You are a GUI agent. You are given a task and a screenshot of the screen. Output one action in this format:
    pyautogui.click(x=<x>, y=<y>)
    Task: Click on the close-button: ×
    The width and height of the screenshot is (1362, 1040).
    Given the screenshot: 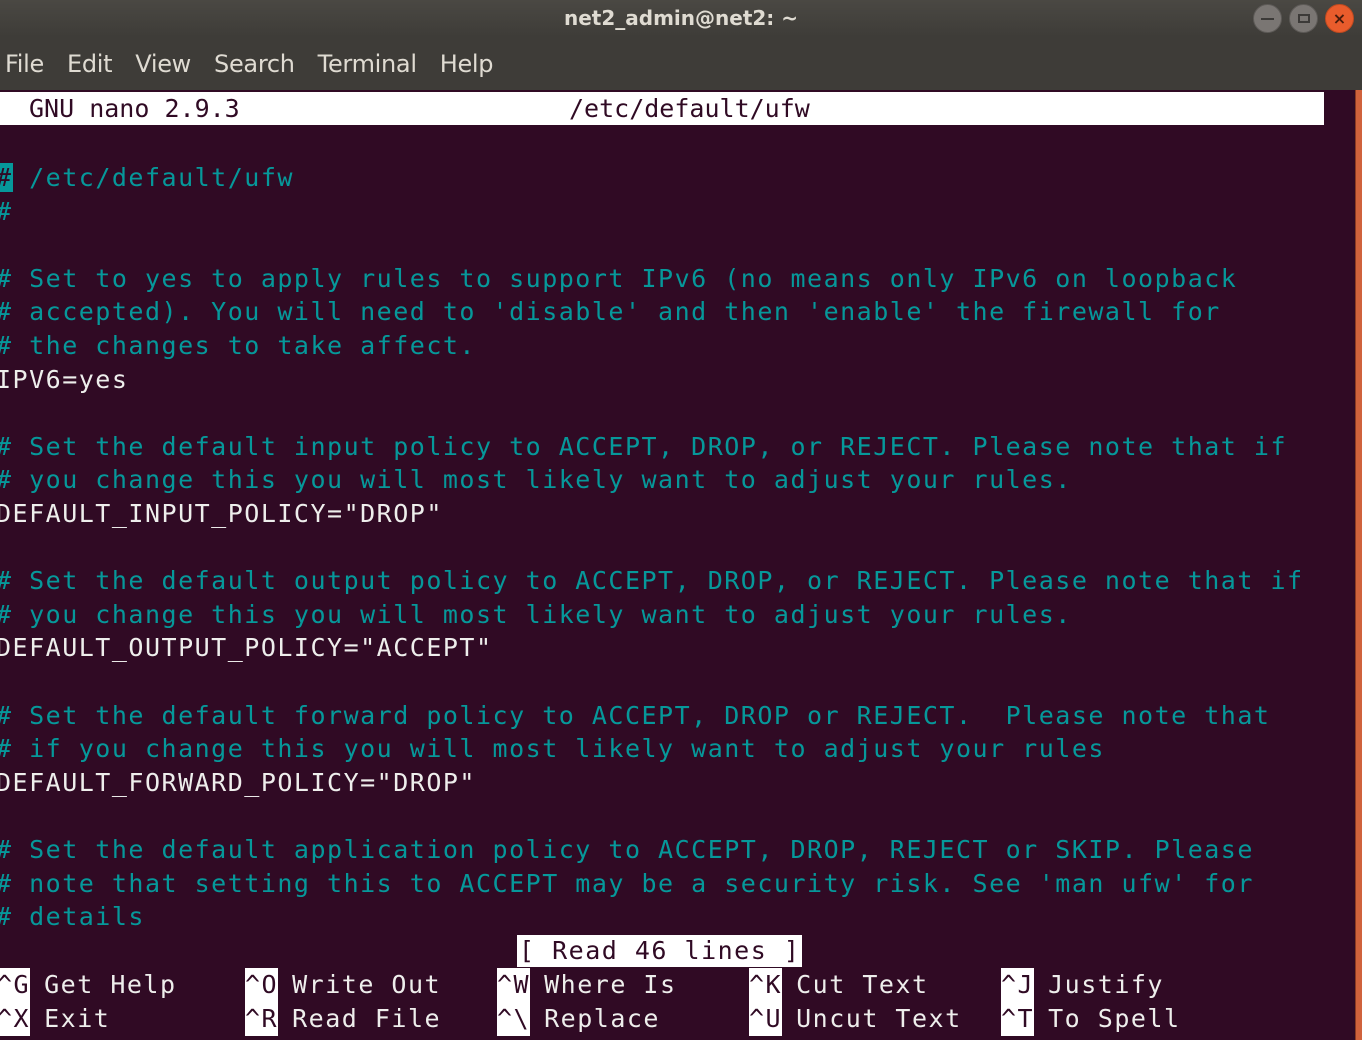 What is the action you would take?
    pyautogui.click(x=1339, y=18)
    